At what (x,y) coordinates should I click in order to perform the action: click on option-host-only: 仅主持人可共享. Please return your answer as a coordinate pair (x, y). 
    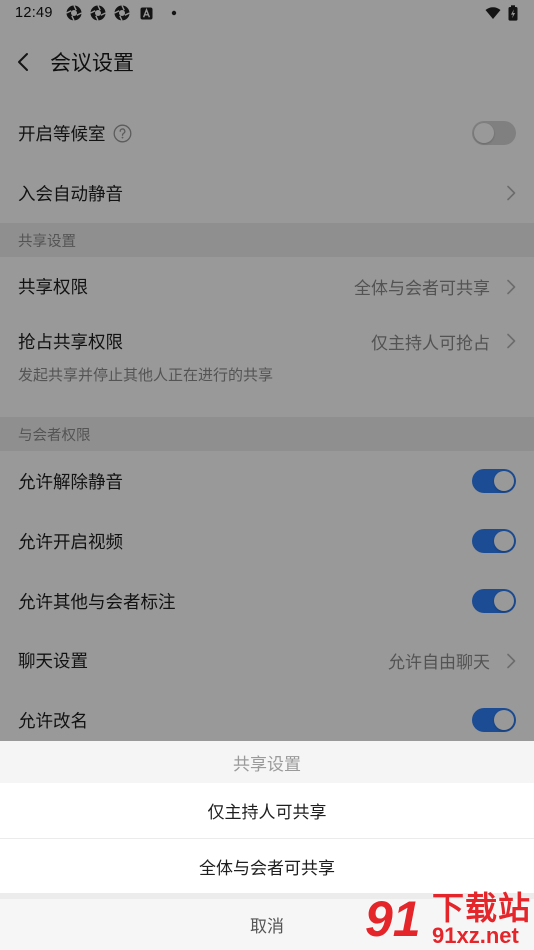
    Looking at the image, I should click on (267, 810).